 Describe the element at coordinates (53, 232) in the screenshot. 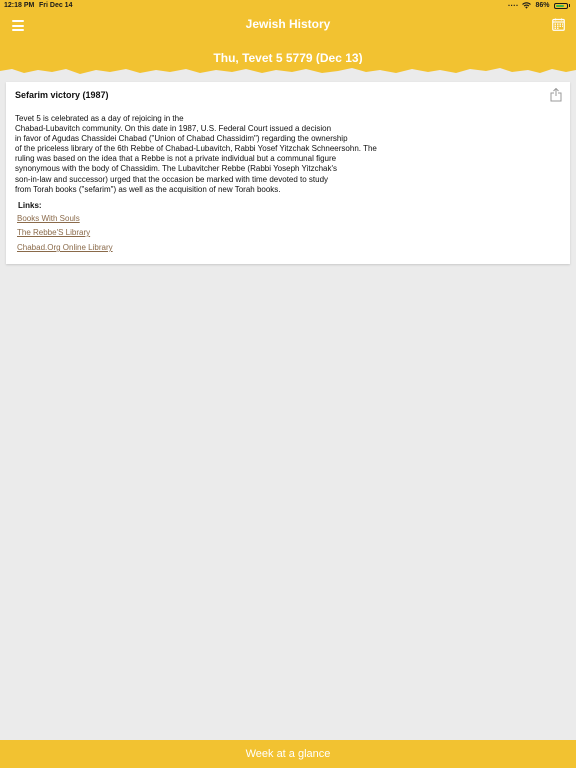

I see `link-rebbes-library: The Rebbe'S Library` at that location.